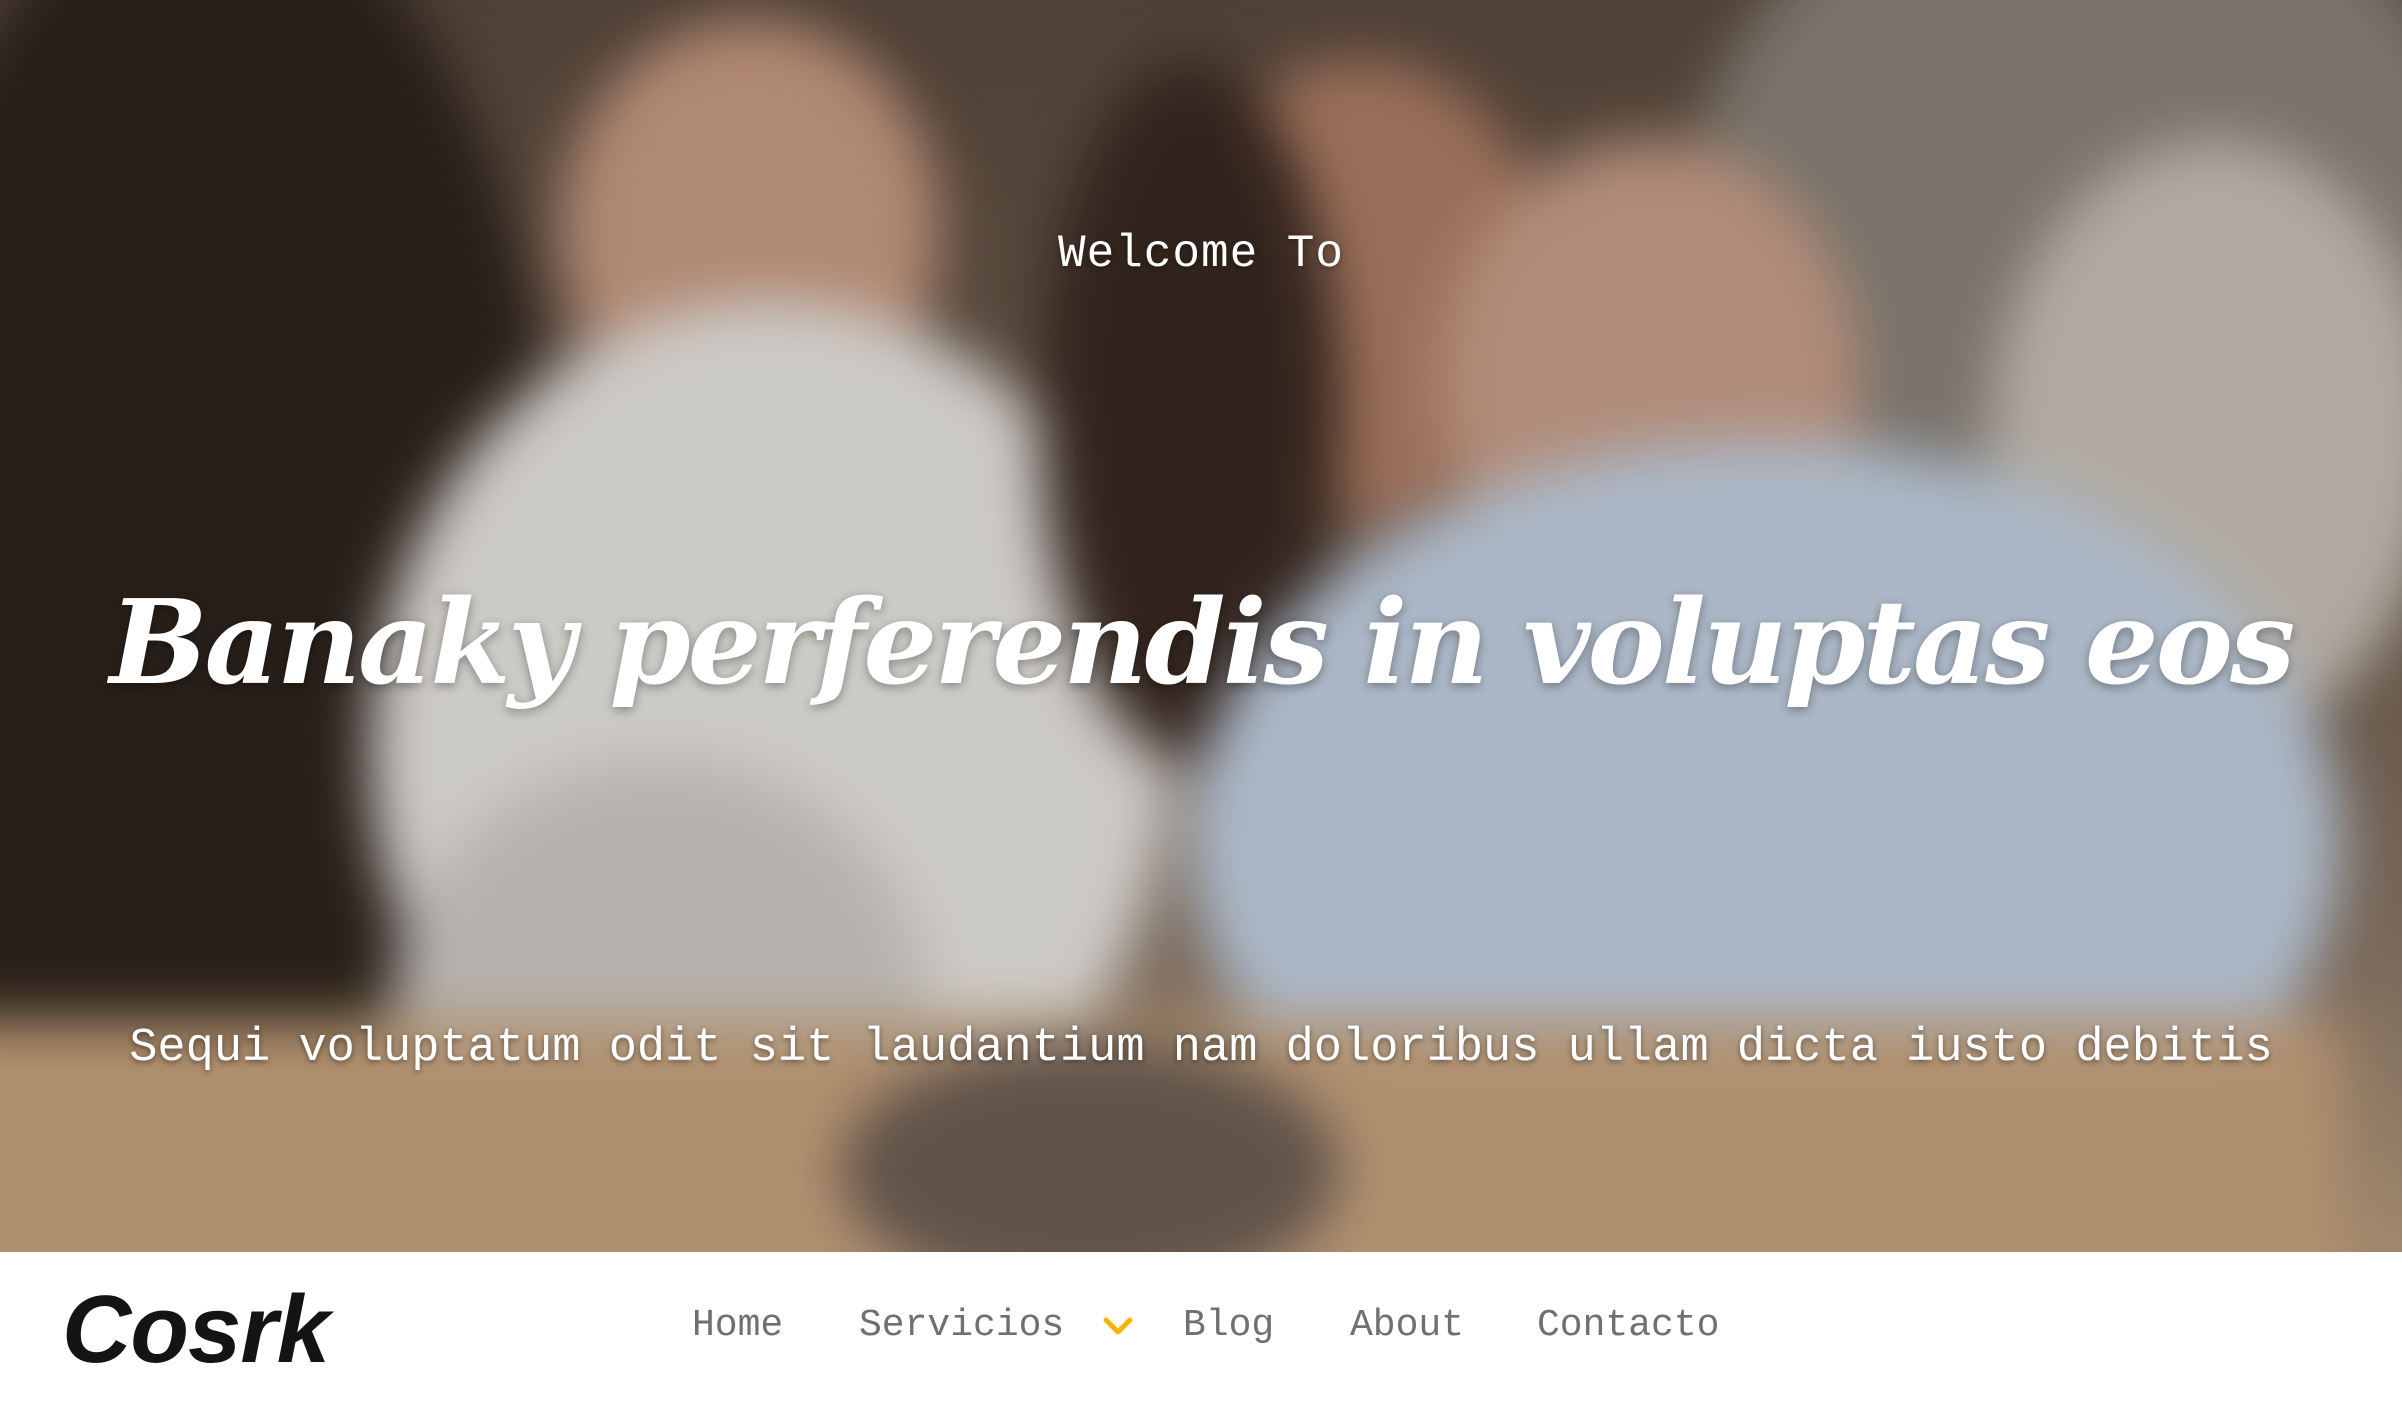 Image resolution: width=2402 pixels, height=1405 pixels. I want to click on nav-item-home: Home, so click(737, 1326).